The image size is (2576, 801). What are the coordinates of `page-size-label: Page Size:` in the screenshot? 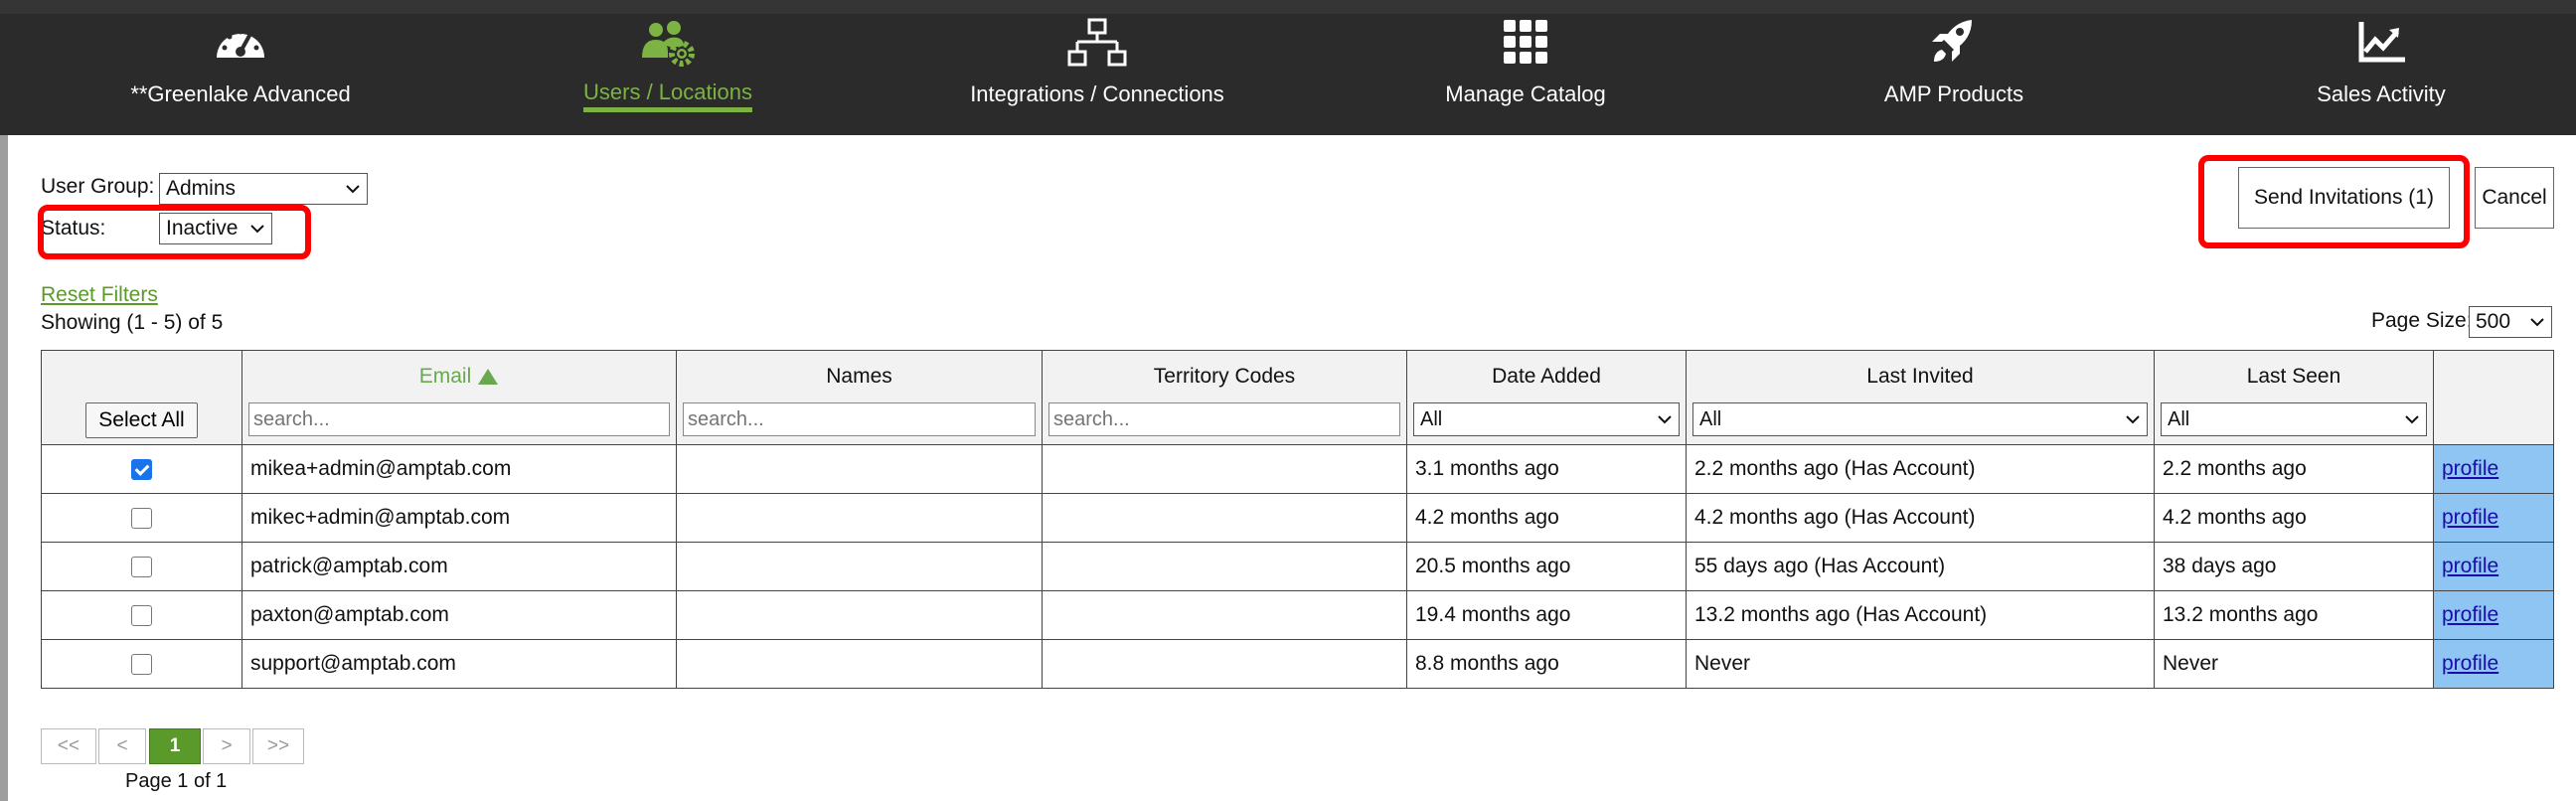 It's located at (2422, 320).